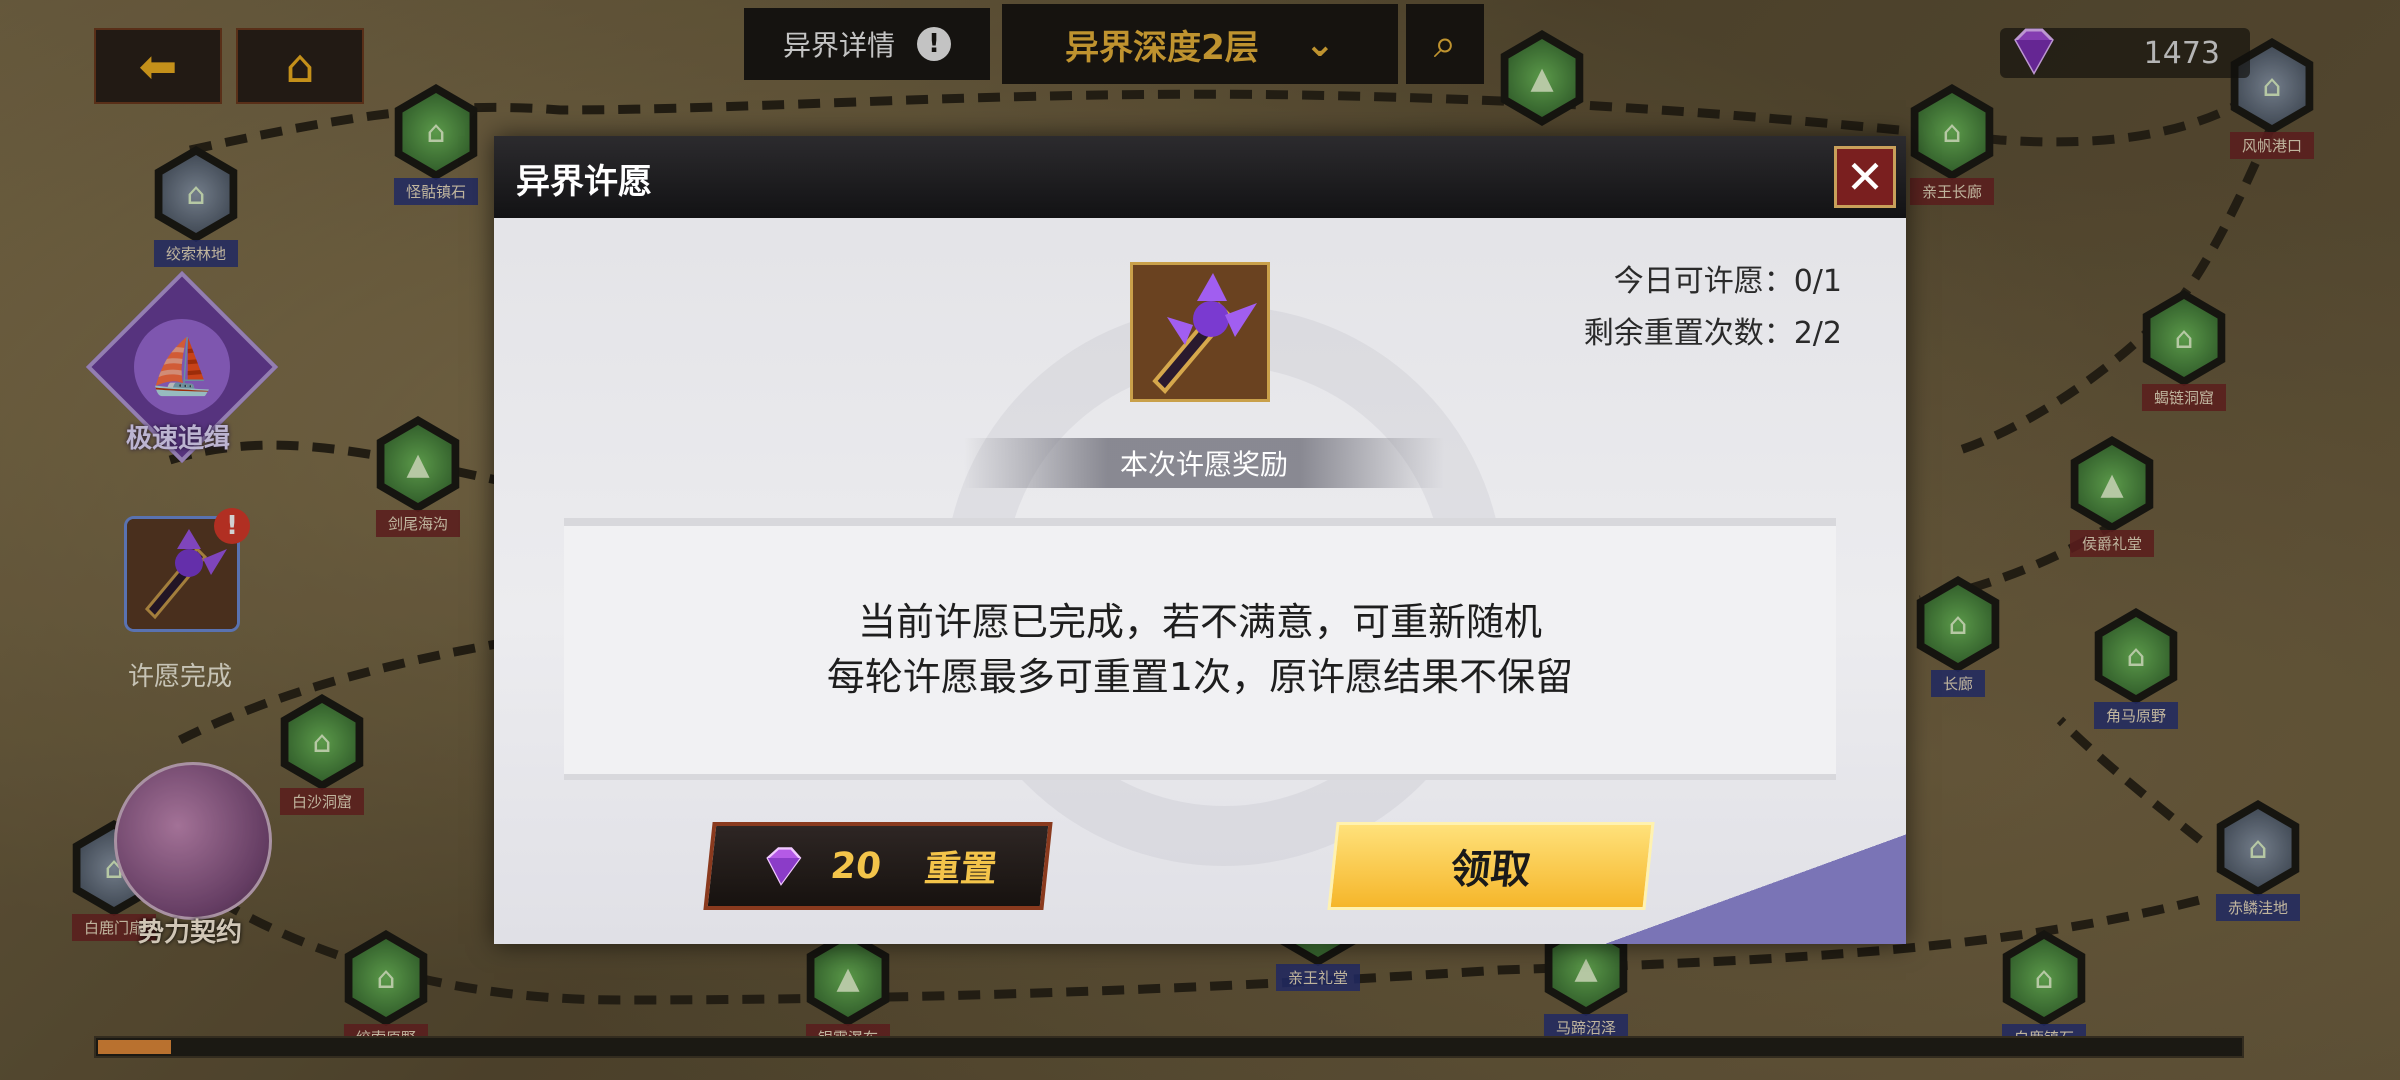 Image resolution: width=2400 pixels, height=1080 pixels. I want to click on claim-button: 领取, so click(1491, 866).